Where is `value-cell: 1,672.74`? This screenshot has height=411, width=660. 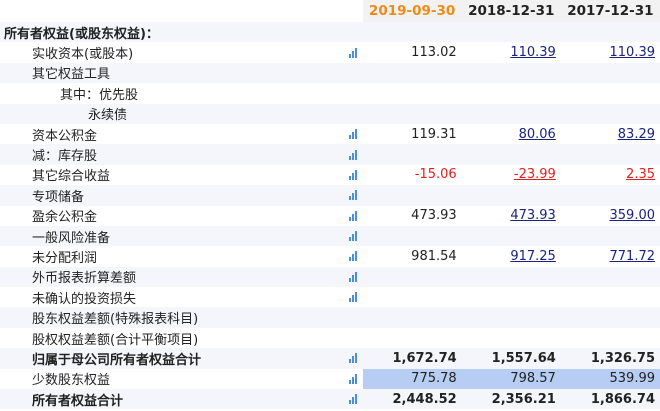 value-cell: 1,672.74 is located at coordinates (412, 358).